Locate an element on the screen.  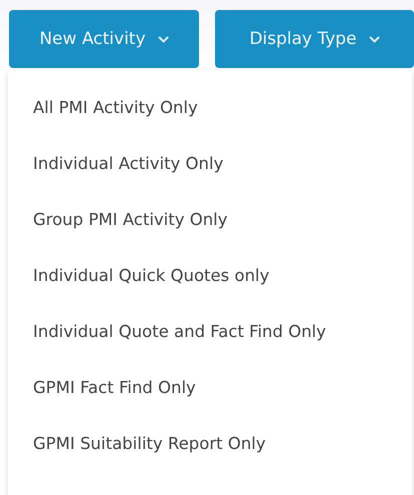
menu-item: GPMI Suitability Report Only is located at coordinates (210, 462).